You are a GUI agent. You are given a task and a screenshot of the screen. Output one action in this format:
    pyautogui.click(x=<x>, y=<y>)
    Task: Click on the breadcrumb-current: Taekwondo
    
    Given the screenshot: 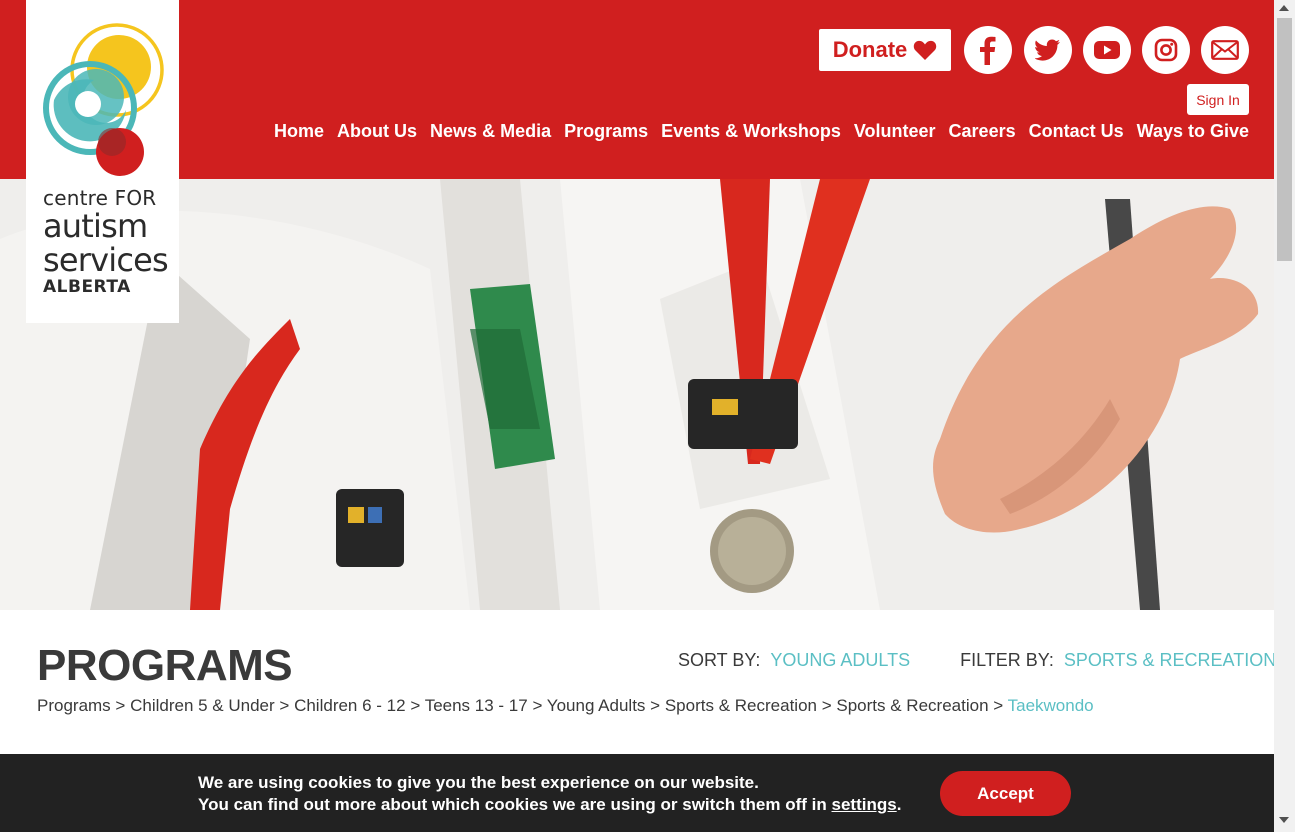 What is the action you would take?
    pyautogui.click(x=1050, y=705)
    